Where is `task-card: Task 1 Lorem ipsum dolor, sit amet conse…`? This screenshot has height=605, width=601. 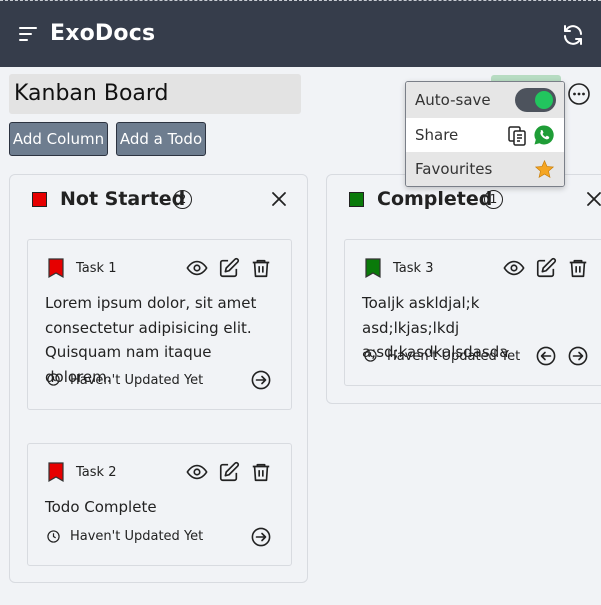 task-card: Task 1 Lorem ipsum dolor, sit amet conse… is located at coordinates (159, 324).